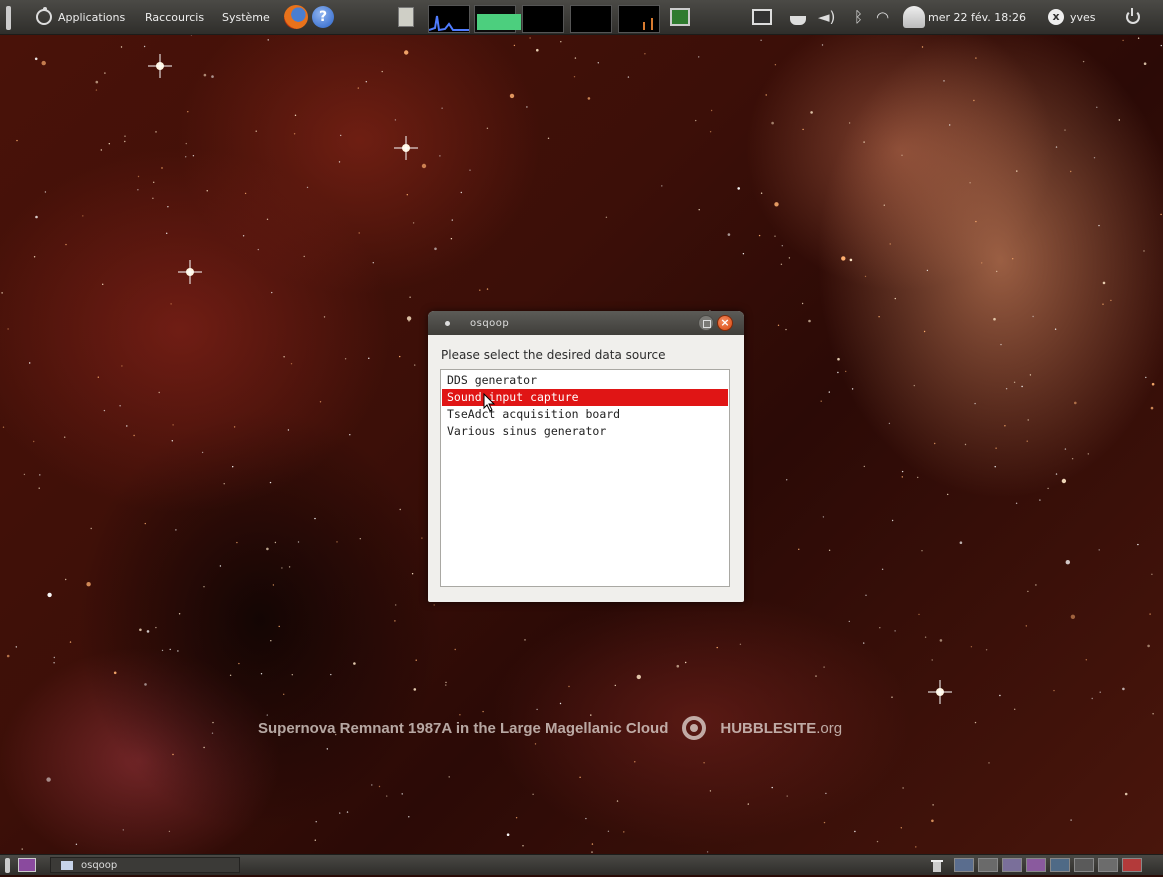  I want to click on ubuntu-logo-icon, so click(44, 17).